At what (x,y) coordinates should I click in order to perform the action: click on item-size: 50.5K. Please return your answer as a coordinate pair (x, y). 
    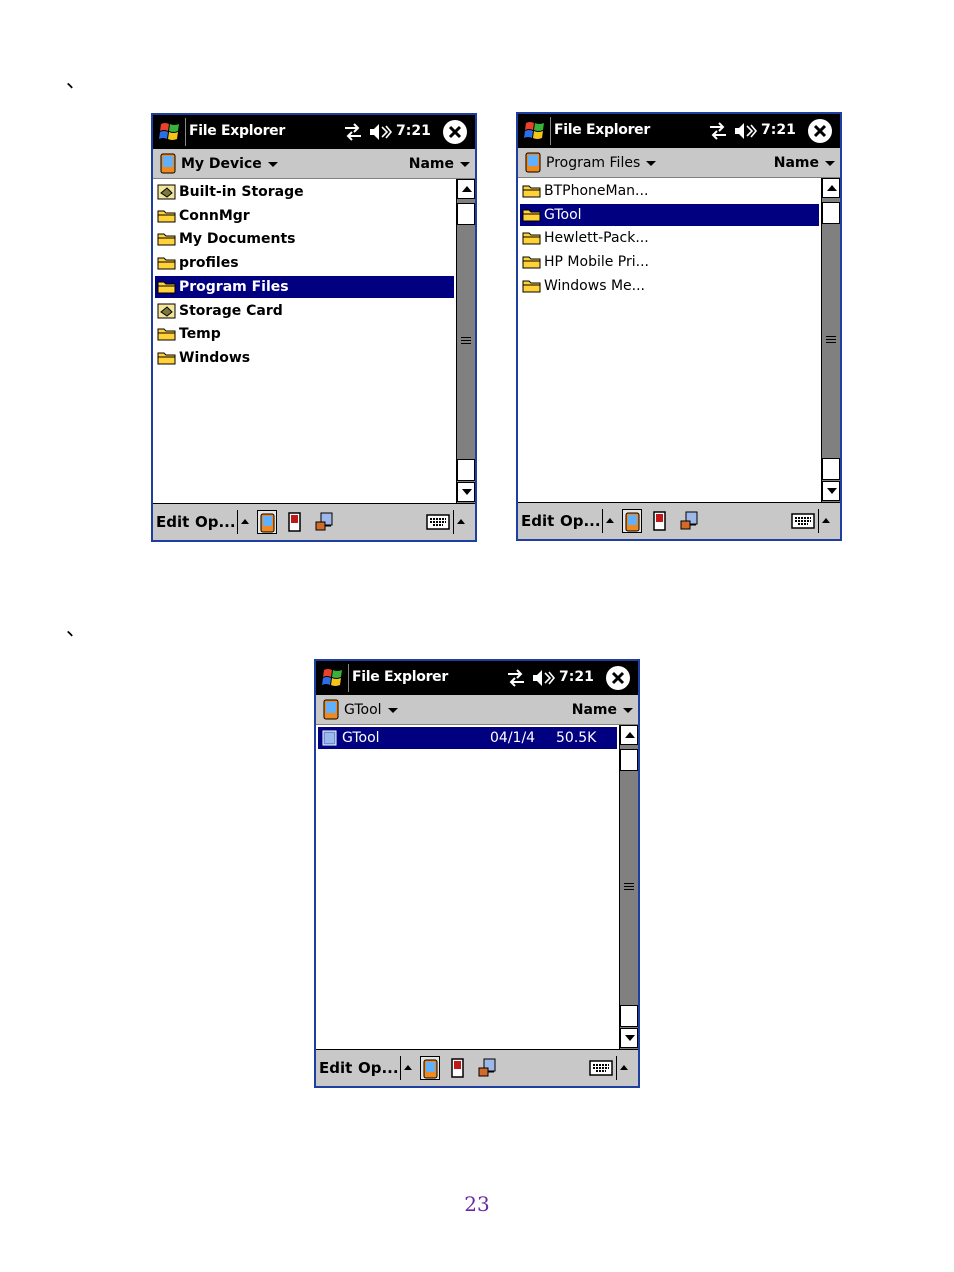
    Looking at the image, I should click on (576, 738).